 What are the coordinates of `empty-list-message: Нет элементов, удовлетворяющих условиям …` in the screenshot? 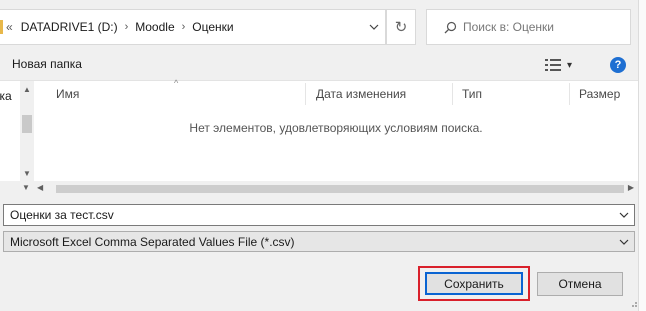 It's located at (336, 128).